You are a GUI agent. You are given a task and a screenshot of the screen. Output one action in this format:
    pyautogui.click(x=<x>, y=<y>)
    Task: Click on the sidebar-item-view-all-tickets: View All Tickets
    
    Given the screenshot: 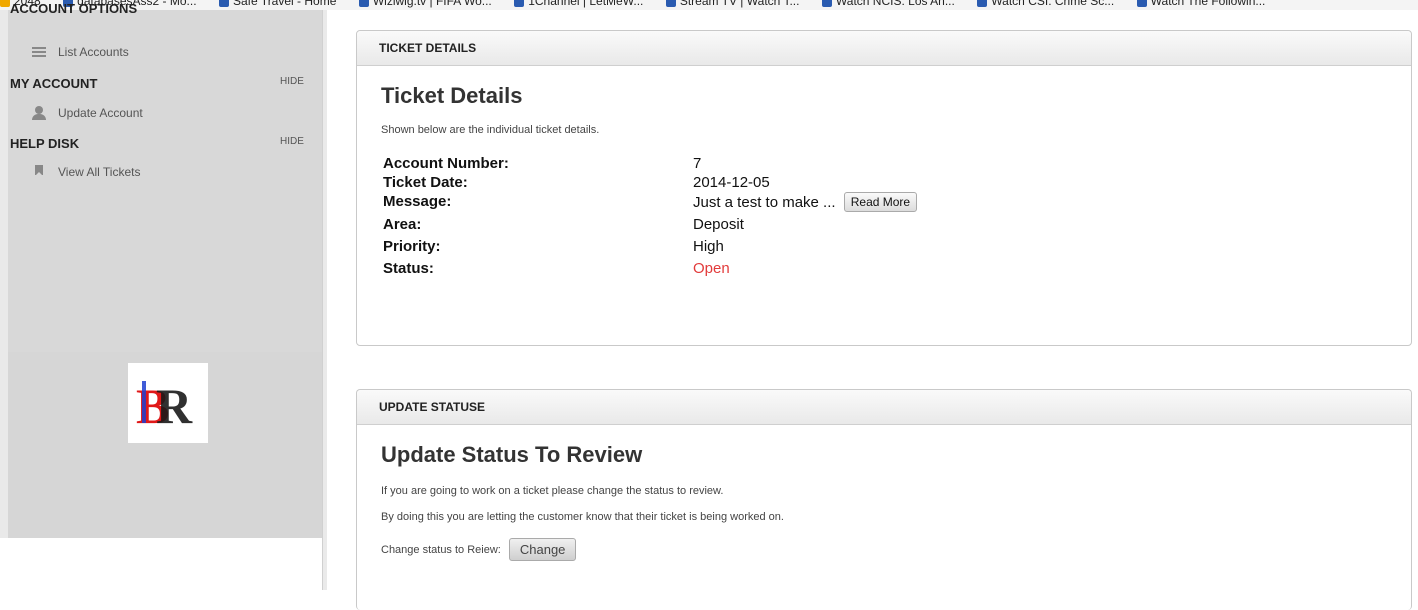 What is the action you would take?
    pyautogui.click(x=86, y=172)
    